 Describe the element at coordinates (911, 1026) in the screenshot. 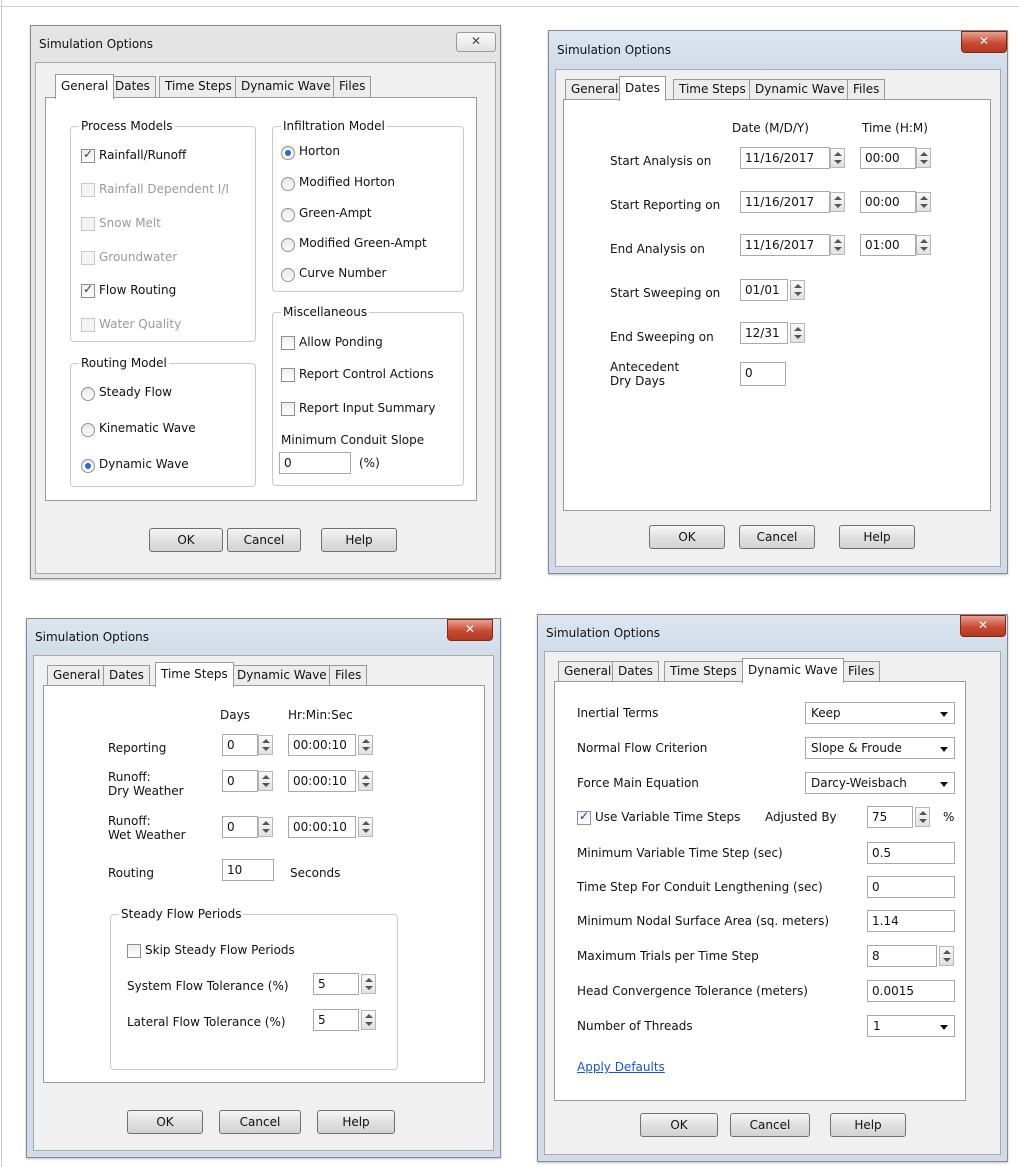

I see `threads-select: 1` at that location.